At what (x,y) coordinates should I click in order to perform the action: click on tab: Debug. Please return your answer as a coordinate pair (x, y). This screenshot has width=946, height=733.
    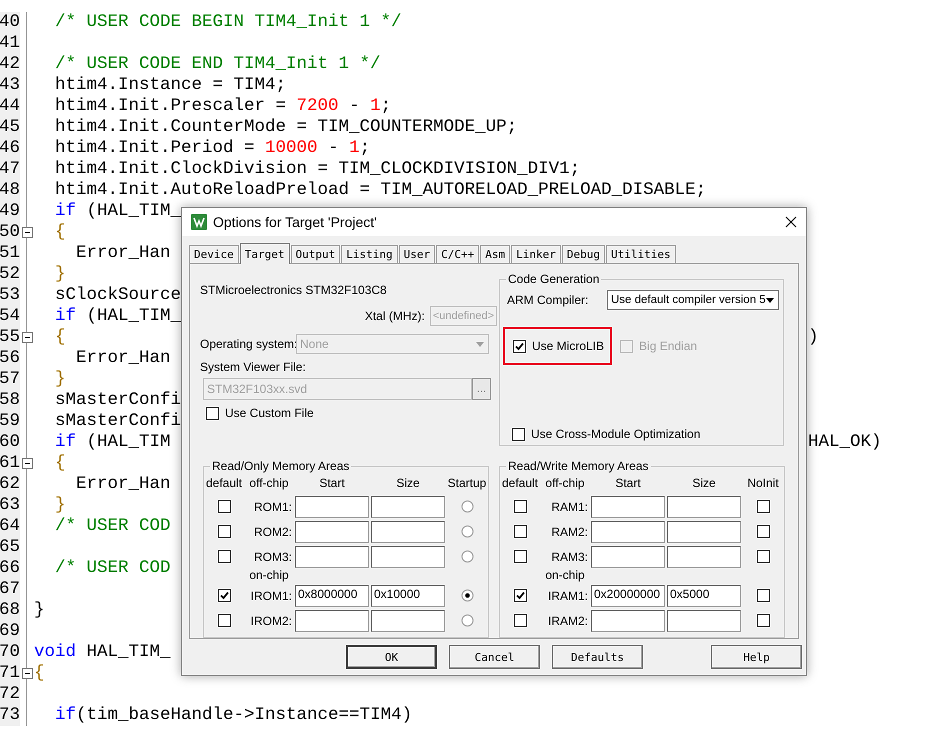
    Looking at the image, I should click on (583, 254).